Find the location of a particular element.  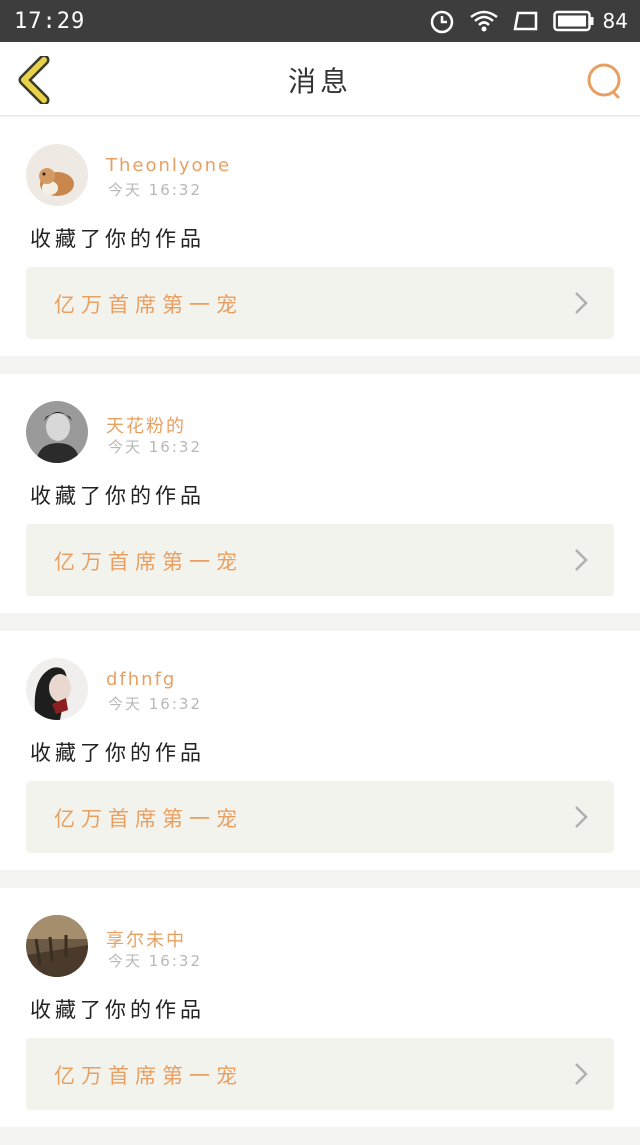

signal-icon is located at coordinates (526, 21).